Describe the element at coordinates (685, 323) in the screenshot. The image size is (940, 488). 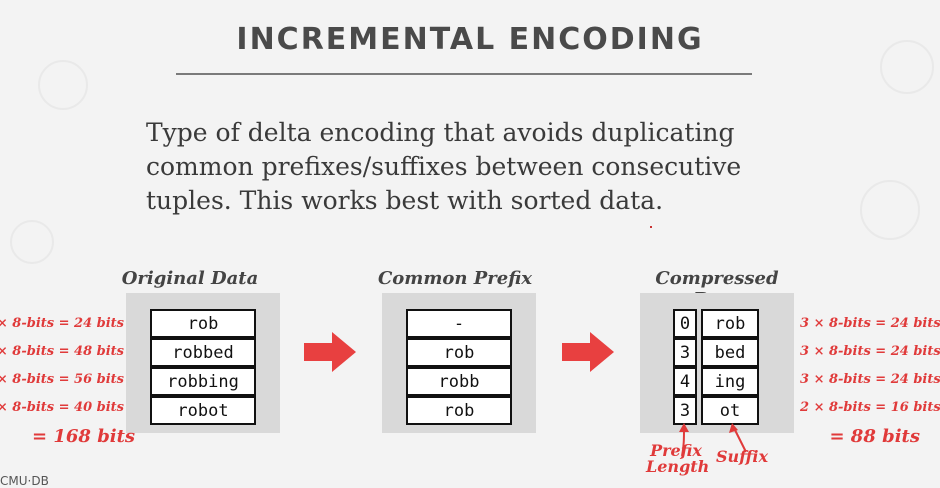
I see `prefix-length-cell: 0` at that location.